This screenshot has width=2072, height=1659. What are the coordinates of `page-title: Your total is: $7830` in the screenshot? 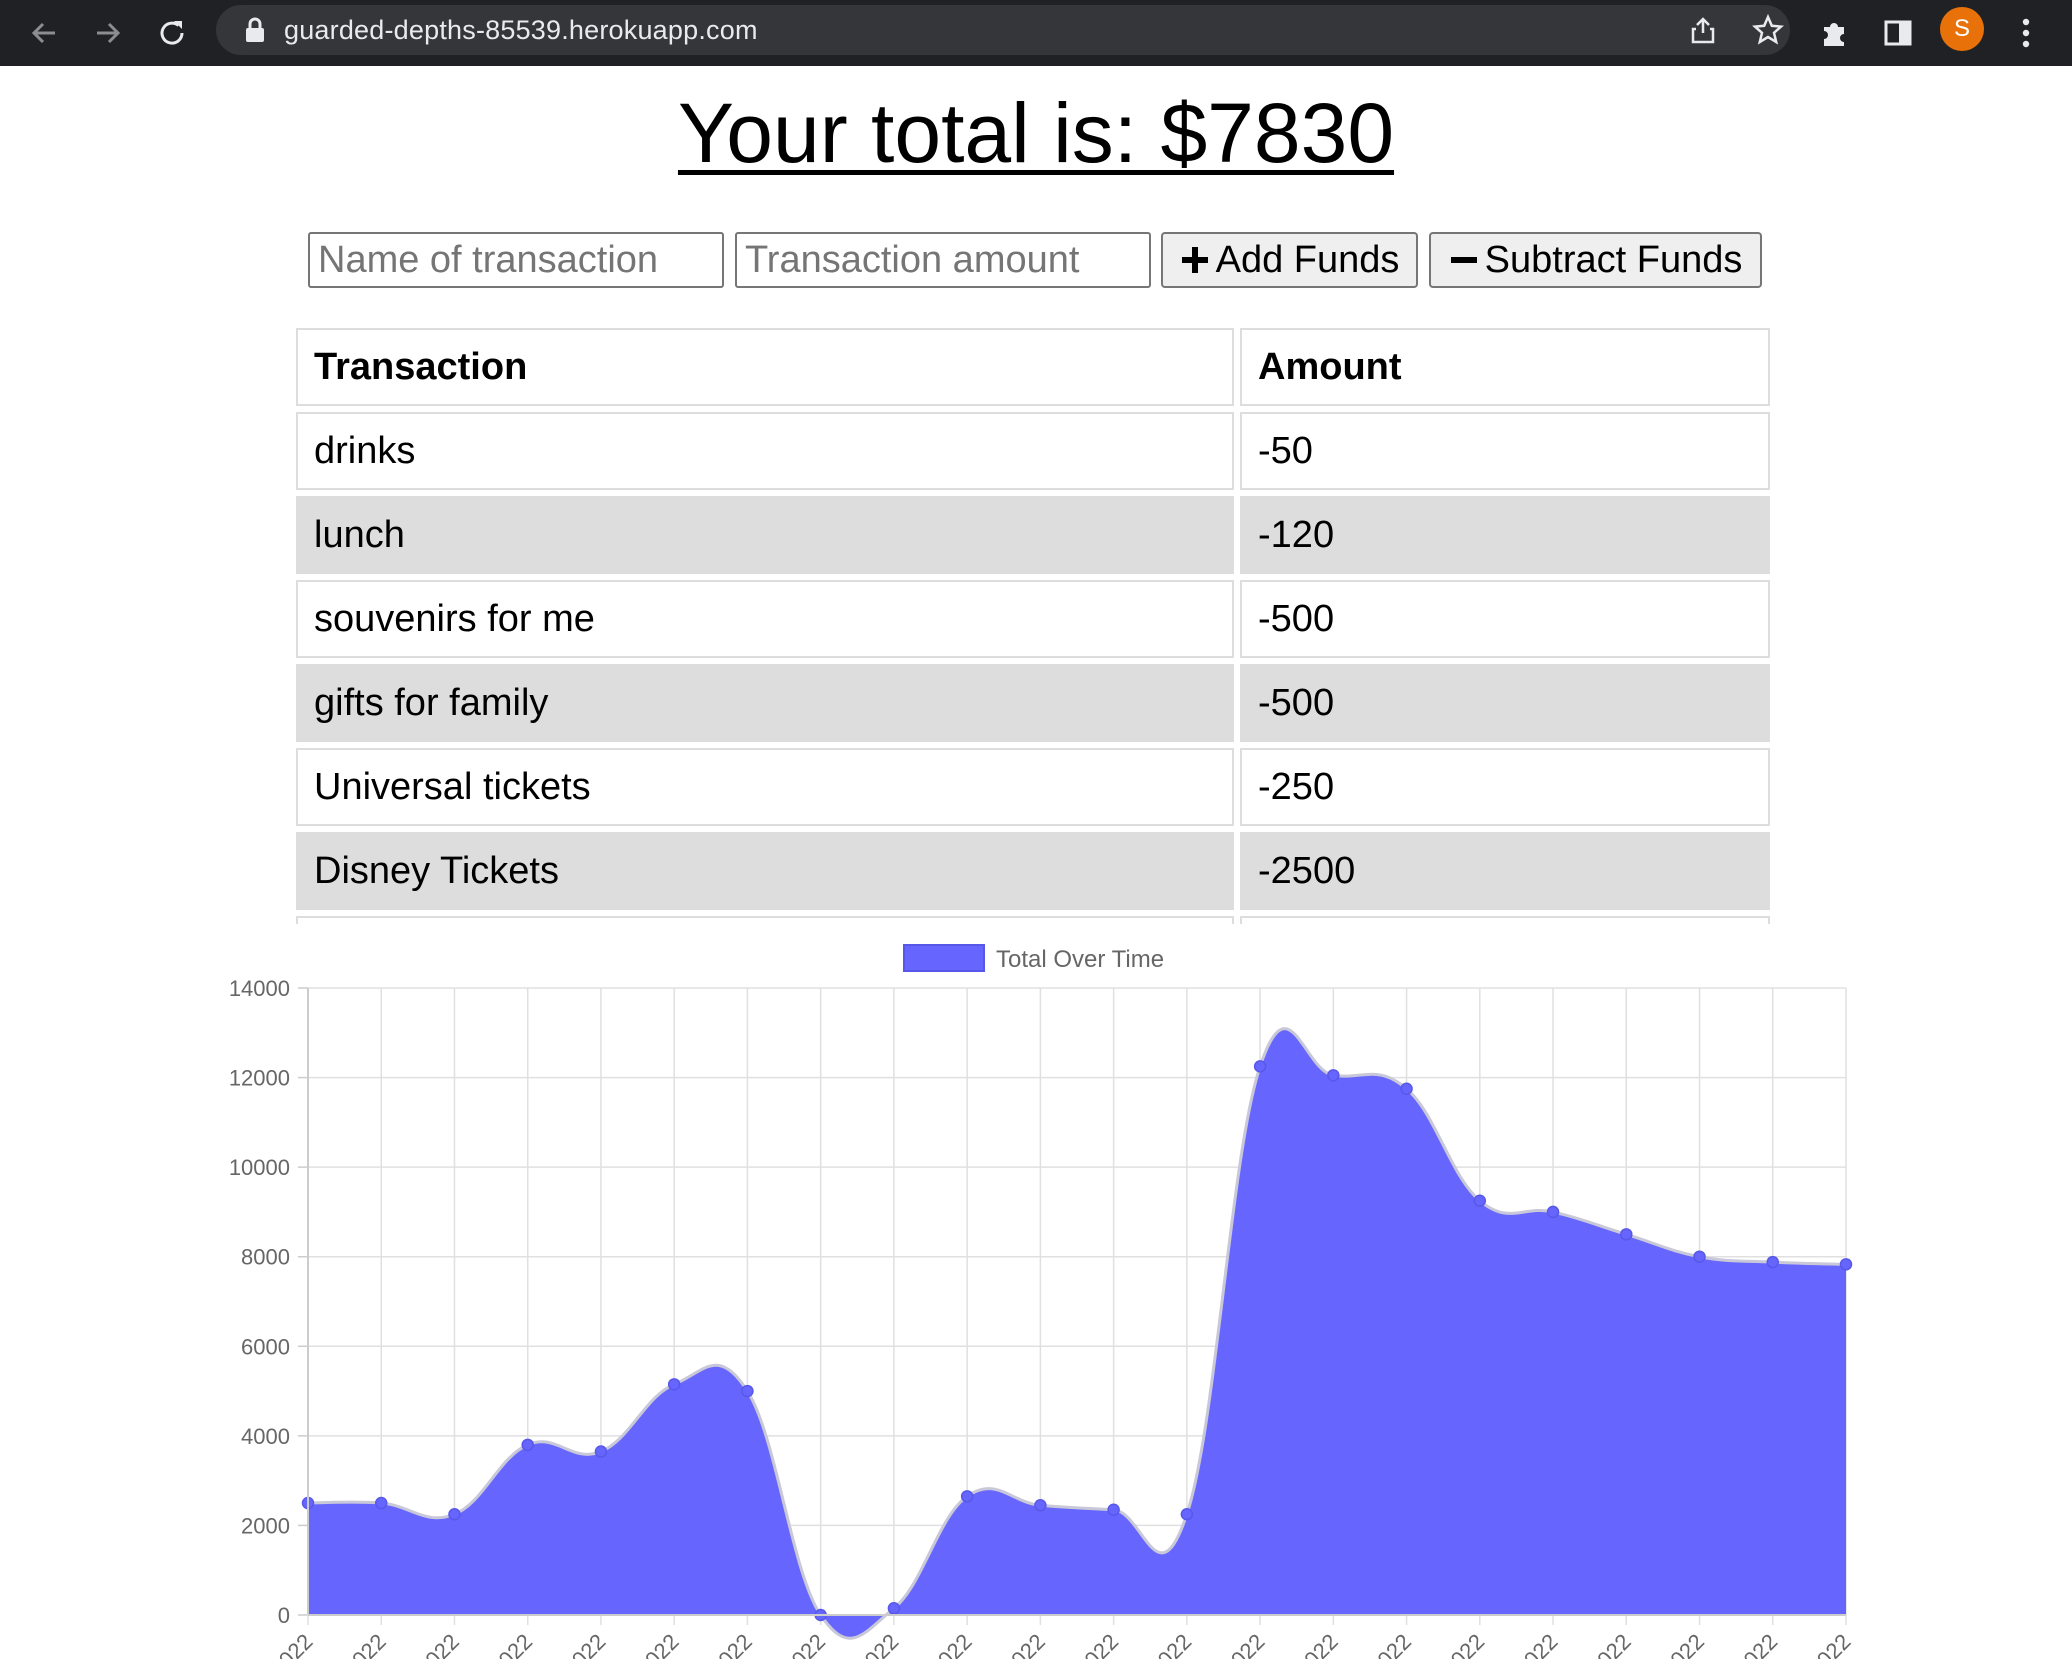 It's located at (1036, 133).